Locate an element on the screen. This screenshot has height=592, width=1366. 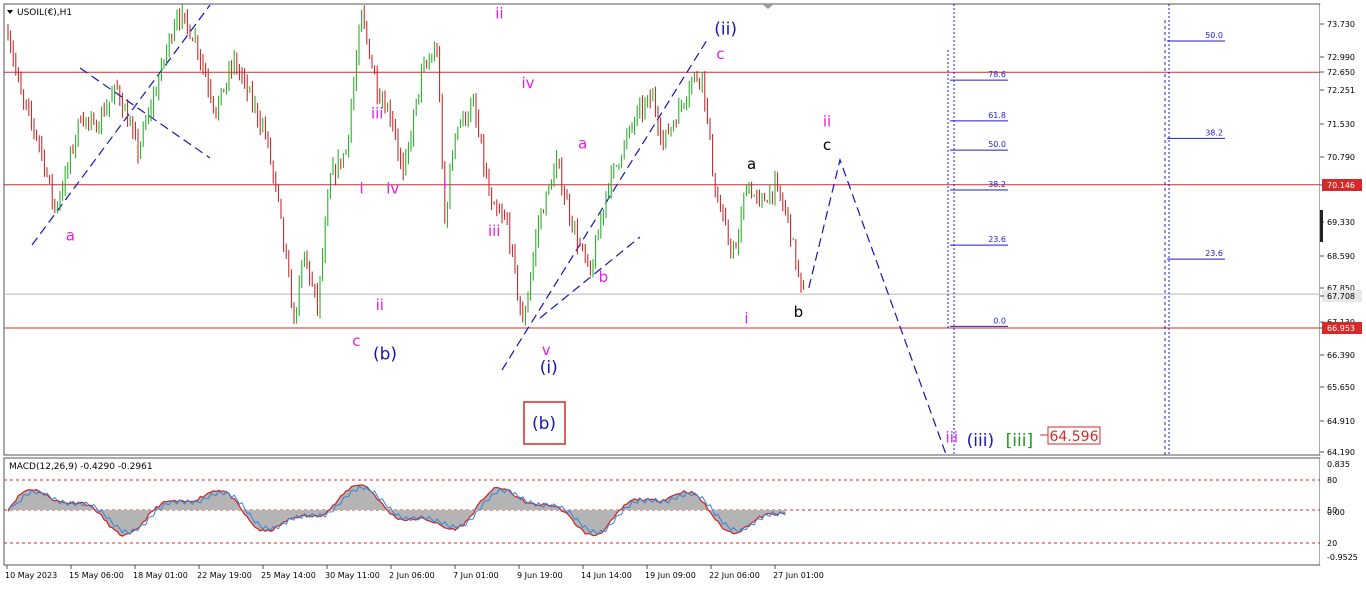
time-tick-label: 10 May 2023 is located at coordinates (31, 575).